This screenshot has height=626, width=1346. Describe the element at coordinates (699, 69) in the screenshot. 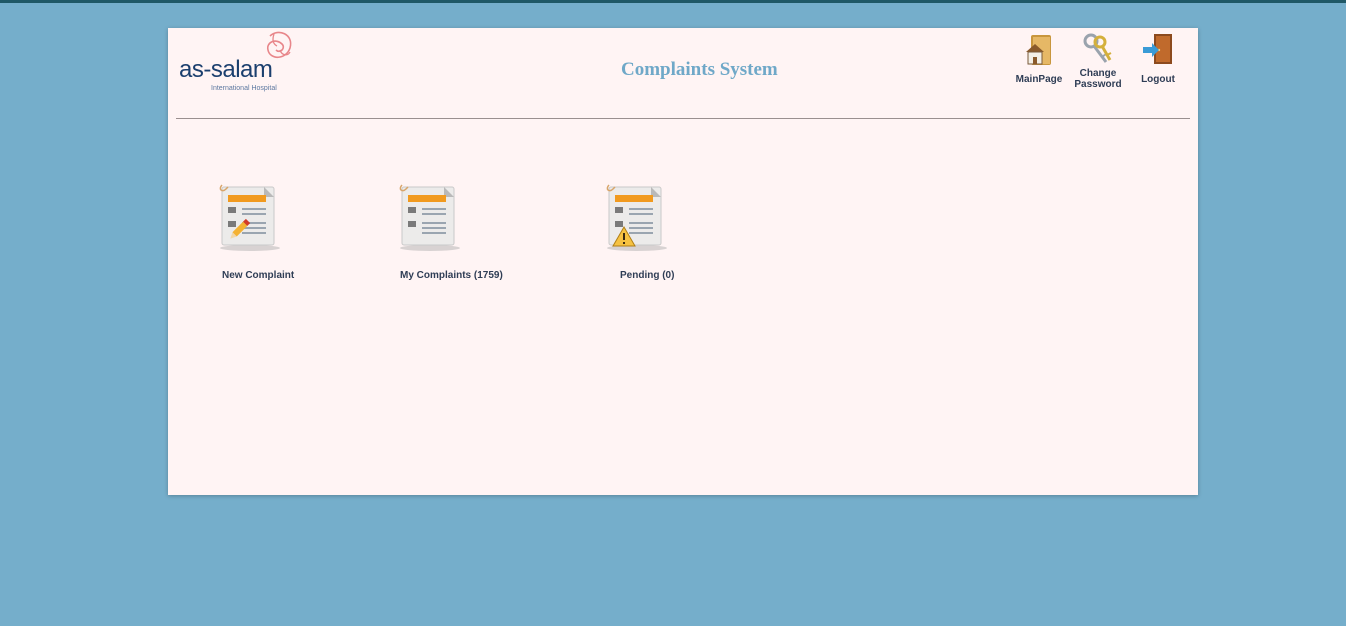

I see `page-title: Complaints System` at that location.